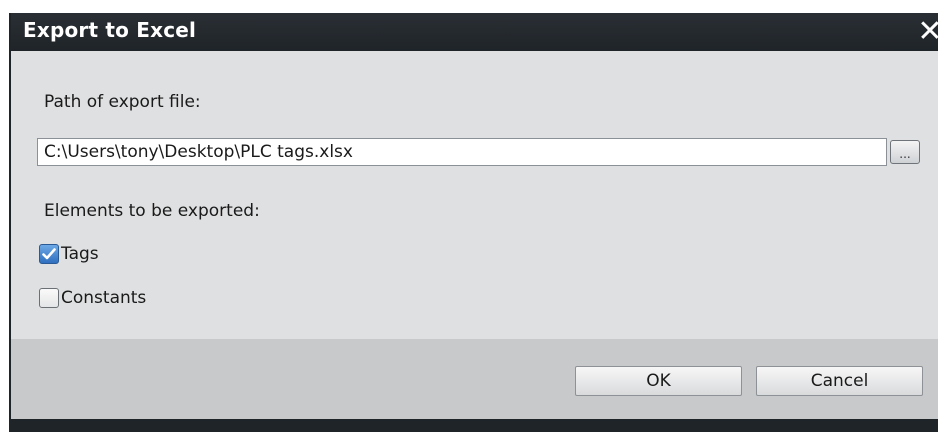  Describe the element at coordinates (474, 425) in the screenshot. I see `dialog-bottom-border` at that location.